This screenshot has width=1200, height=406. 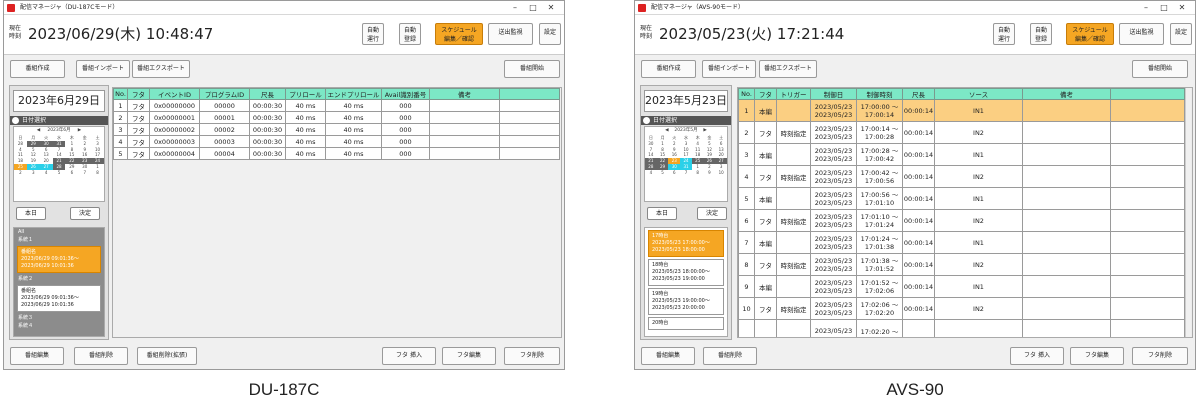 I want to click on calendar-day: 3, so click(x=33, y=173).